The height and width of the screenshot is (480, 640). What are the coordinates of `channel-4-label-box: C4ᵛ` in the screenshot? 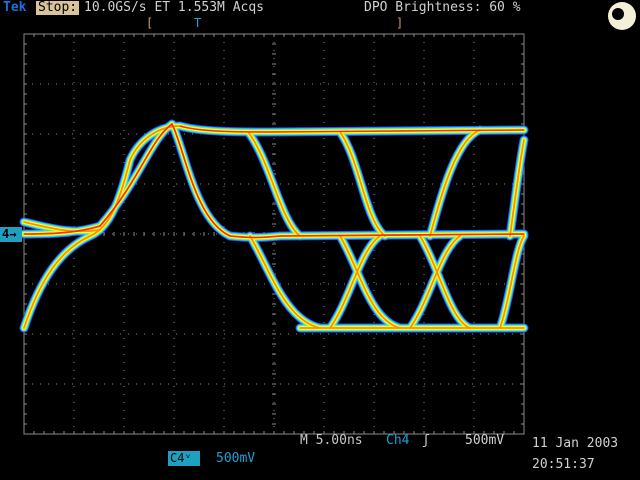 It's located at (184, 458).